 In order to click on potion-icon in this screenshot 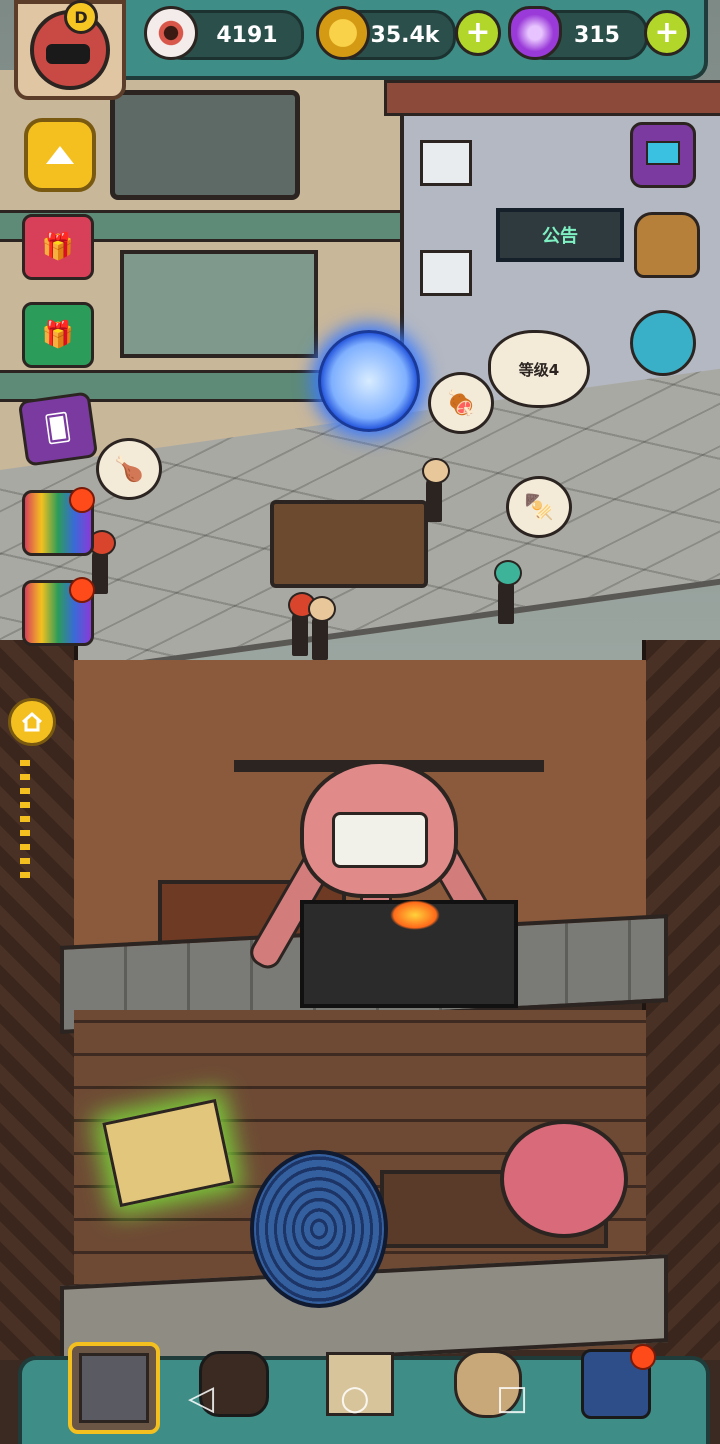, I will do `click(535, 33)`.